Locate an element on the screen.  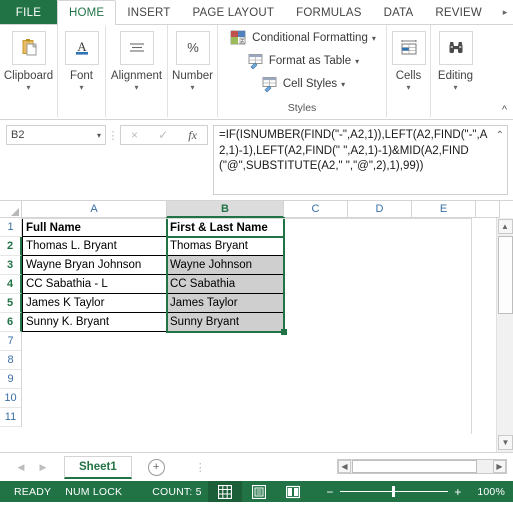
column-header-c: C is located at coordinates (316, 209).